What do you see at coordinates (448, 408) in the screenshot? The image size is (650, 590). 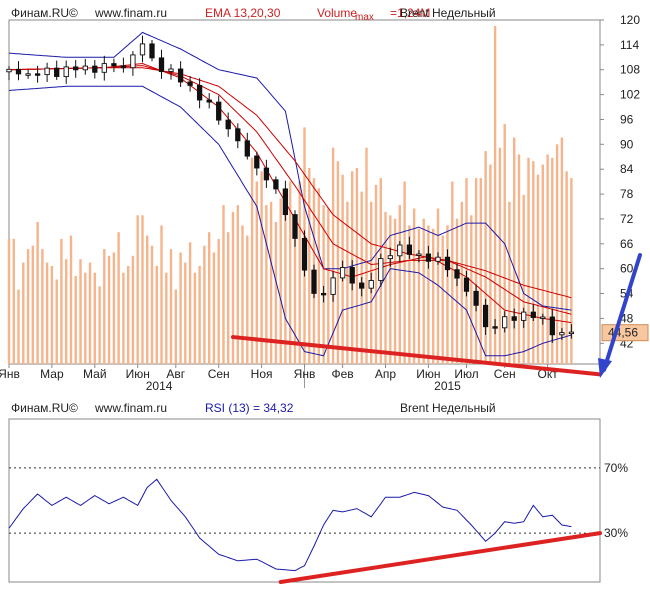 I see `bottom-instrument-label: Brent Недельный` at bounding box center [448, 408].